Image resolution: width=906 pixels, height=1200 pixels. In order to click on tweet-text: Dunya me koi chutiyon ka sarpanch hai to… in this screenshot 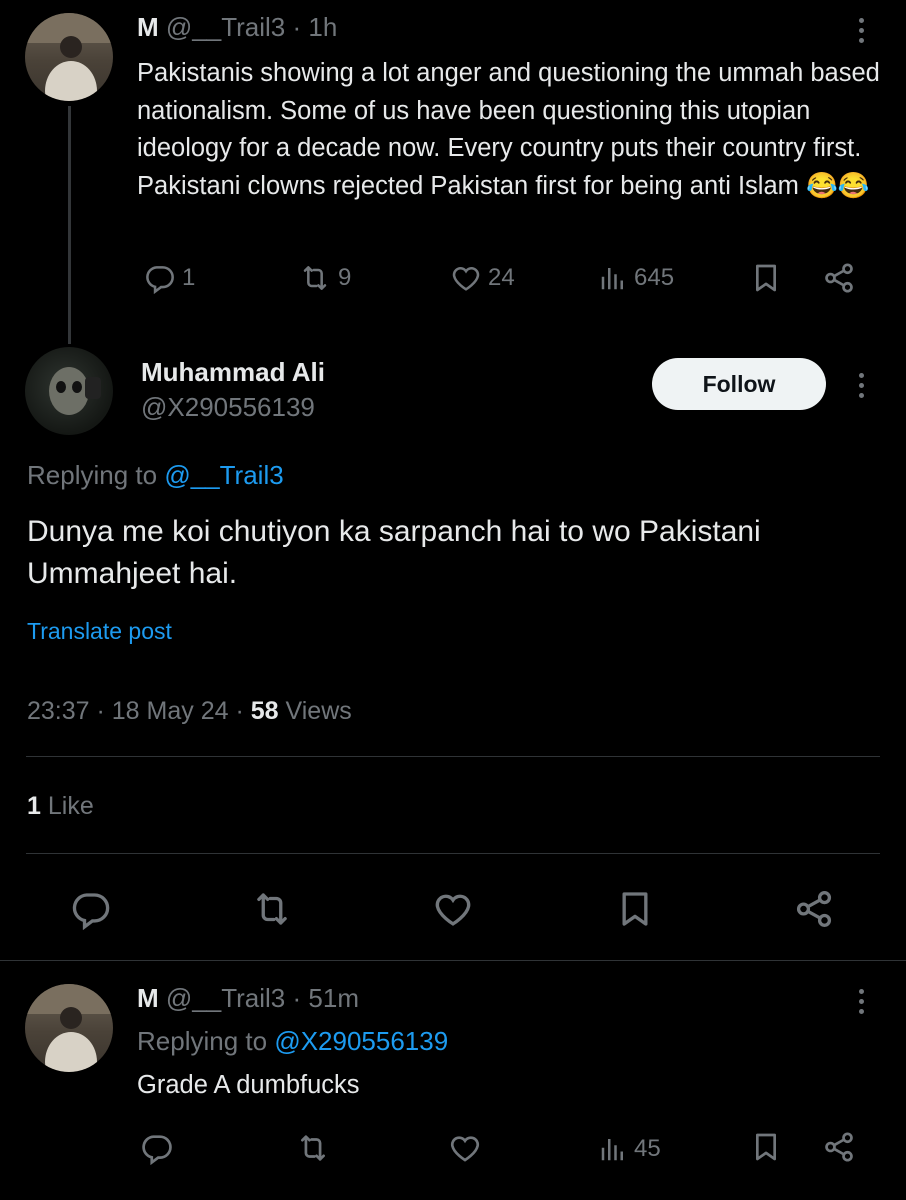, I will do `click(394, 552)`.